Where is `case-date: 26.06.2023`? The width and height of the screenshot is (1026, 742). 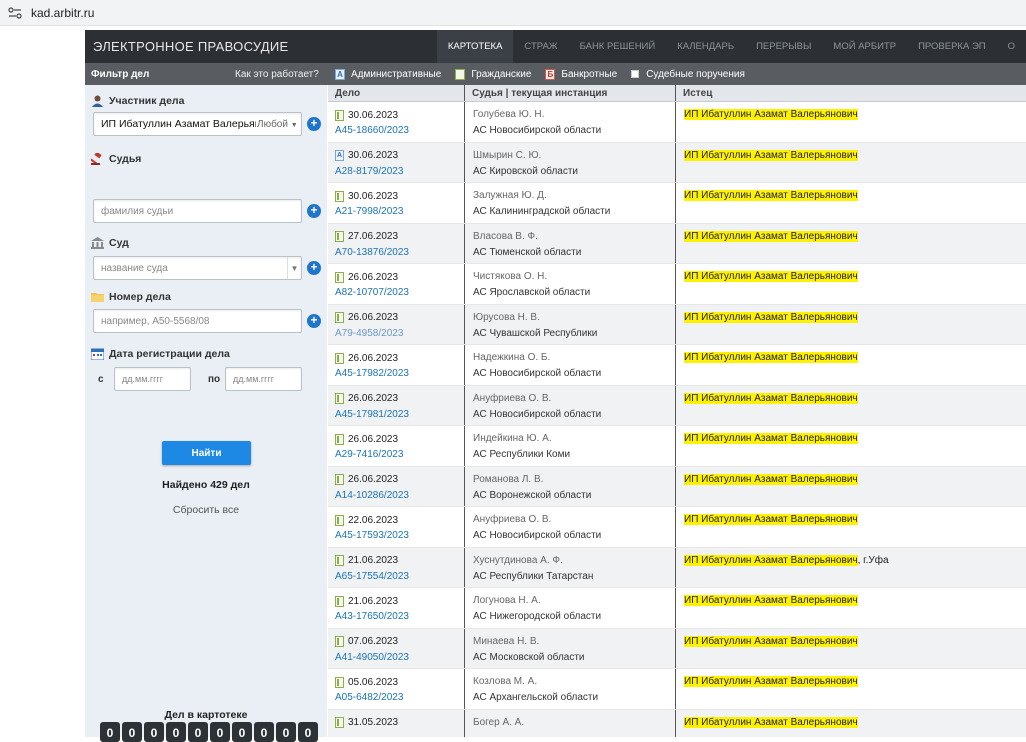 case-date: 26.06.2023 is located at coordinates (373, 358).